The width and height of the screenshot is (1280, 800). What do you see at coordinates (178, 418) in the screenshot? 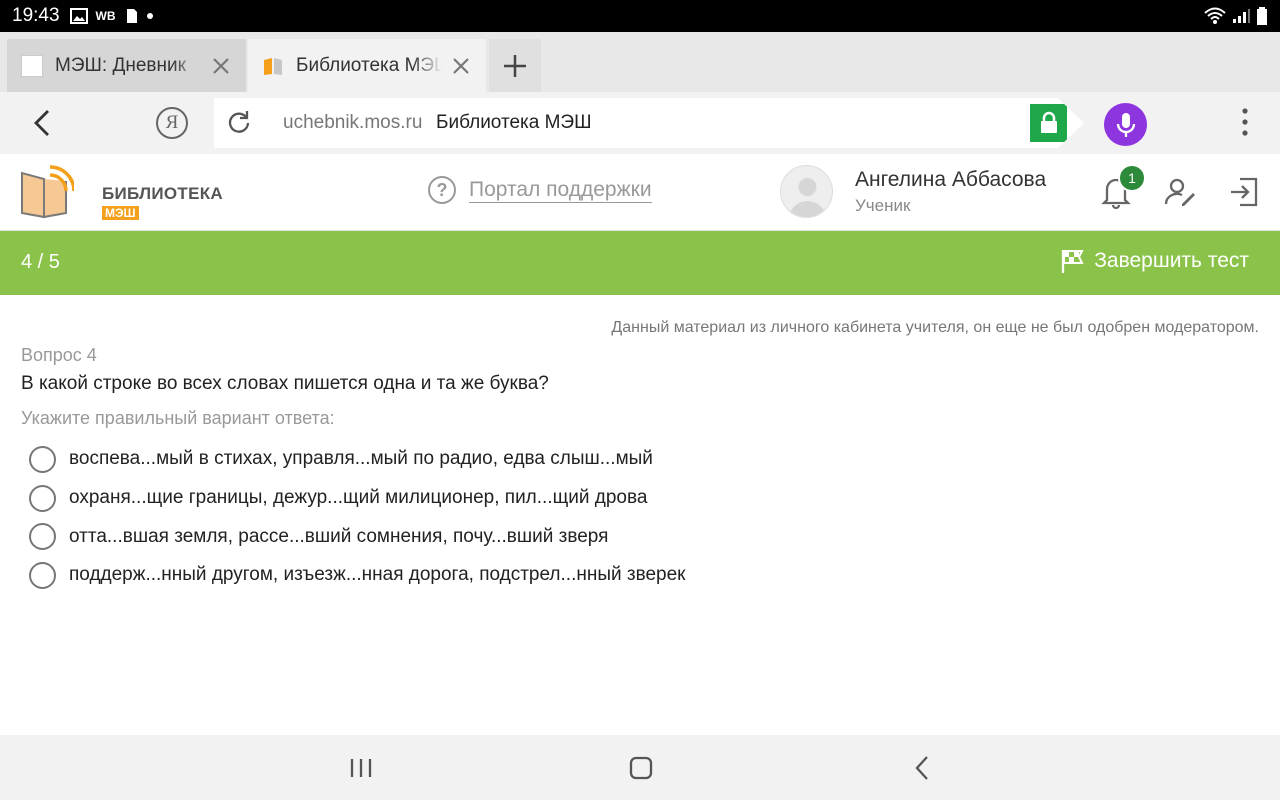
I see `answer-hint: Укажите правильный вариант ответа:` at bounding box center [178, 418].